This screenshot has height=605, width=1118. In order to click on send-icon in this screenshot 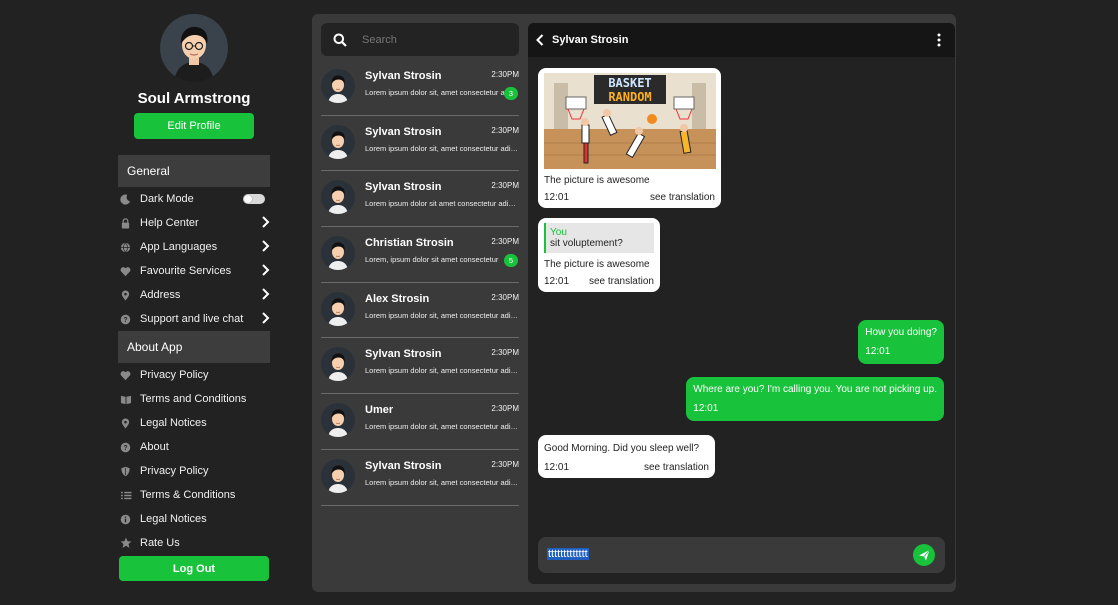, I will do `click(924, 555)`.